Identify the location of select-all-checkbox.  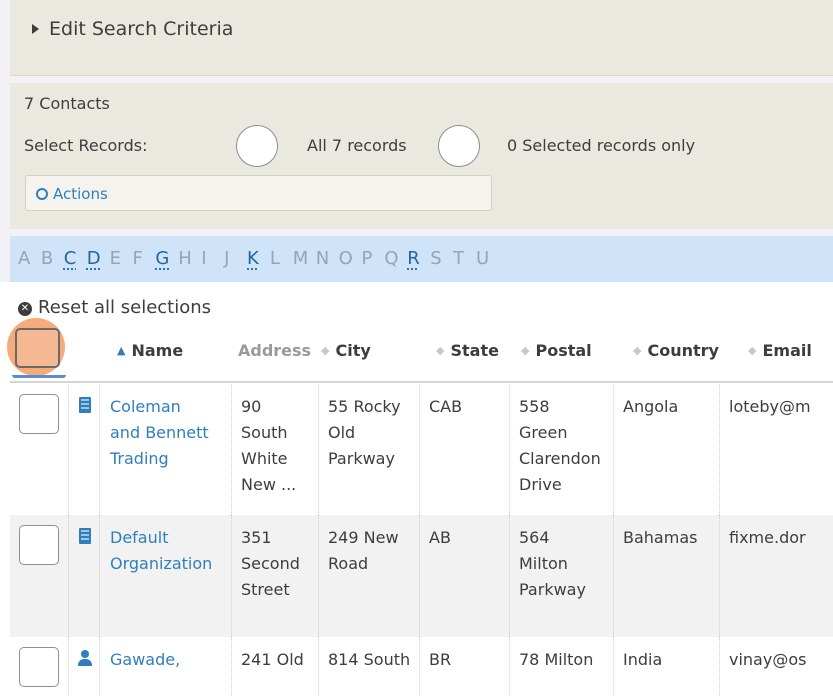
(36, 347).